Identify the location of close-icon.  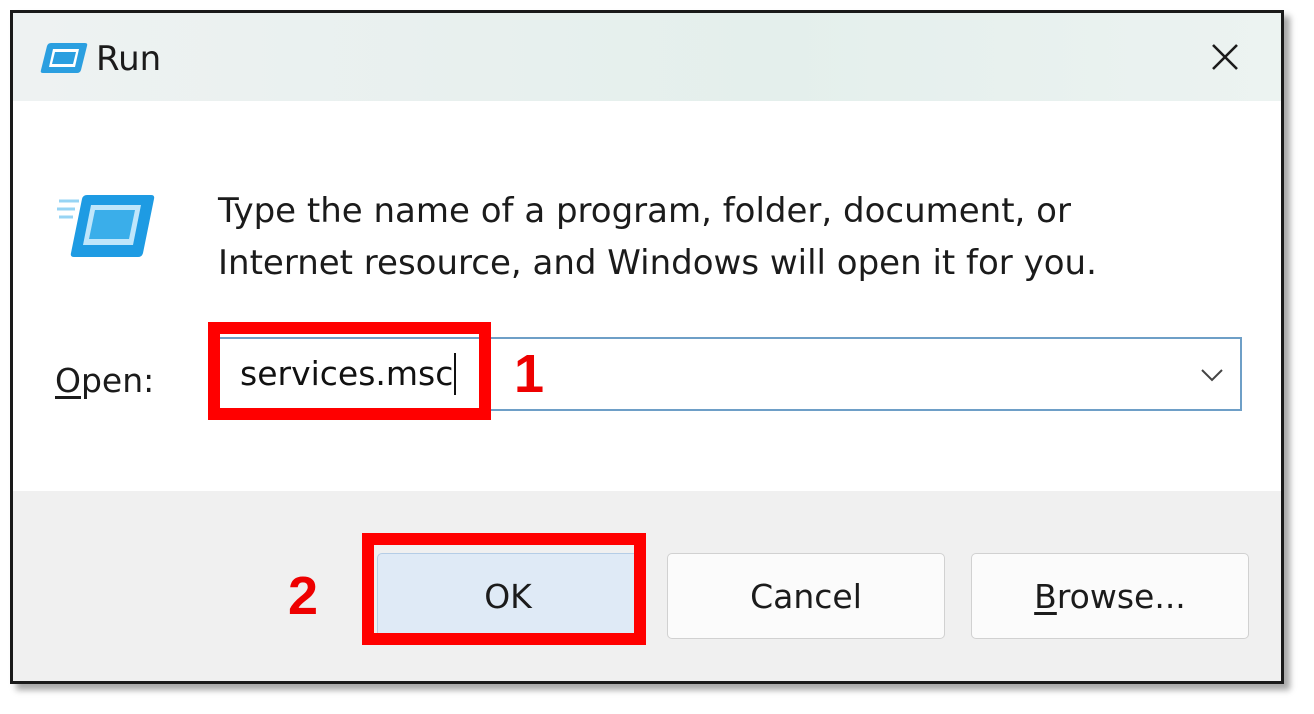
(1225, 57).